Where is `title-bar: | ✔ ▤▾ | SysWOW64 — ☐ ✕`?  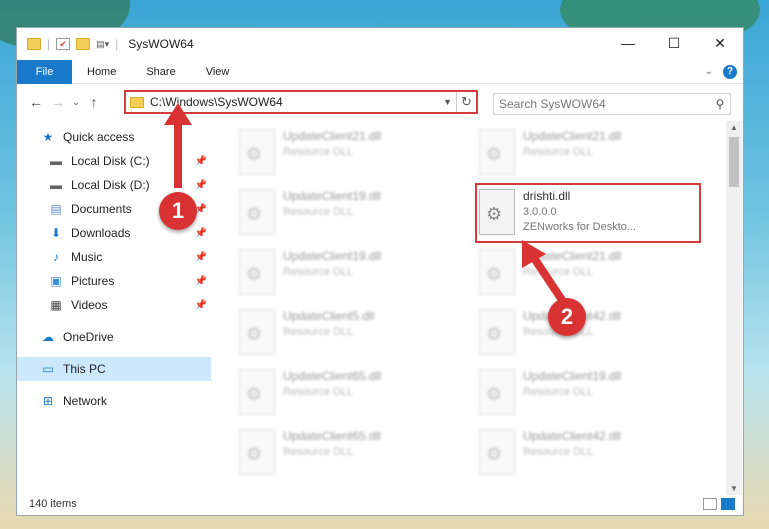 title-bar: | ✔ ▤▾ | SysWOW64 — ☐ ✕ is located at coordinates (380, 44).